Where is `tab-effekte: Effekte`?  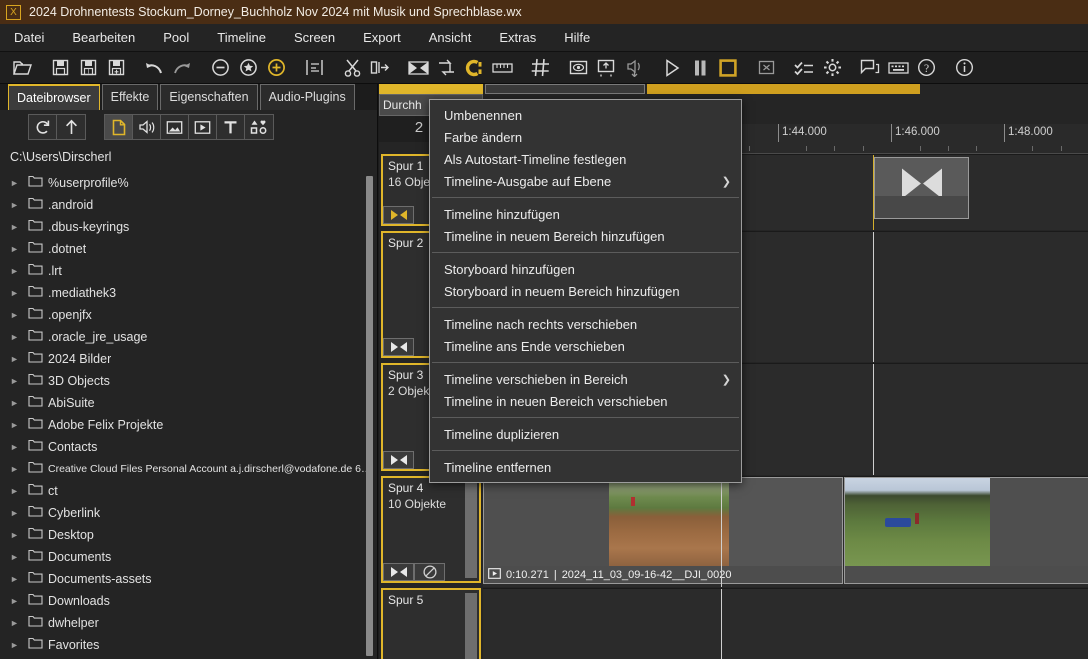
tab-effekte: Effekte is located at coordinates (130, 97).